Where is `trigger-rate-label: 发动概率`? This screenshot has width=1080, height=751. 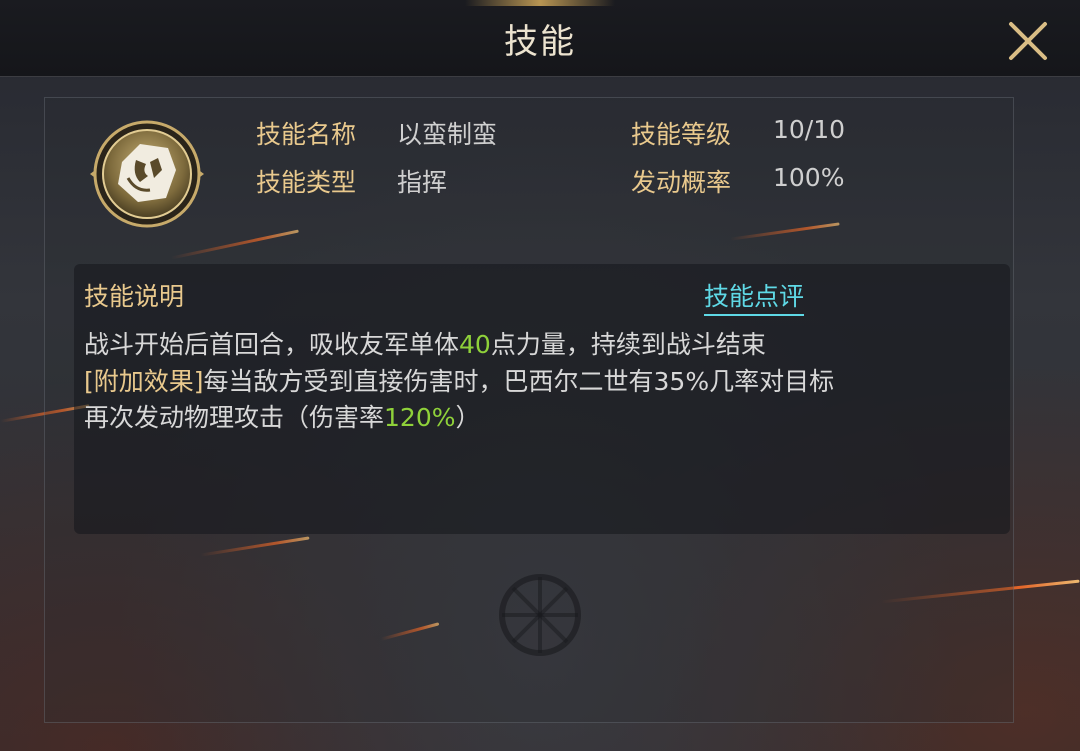 trigger-rate-label: 发动概率 is located at coordinates (681, 182).